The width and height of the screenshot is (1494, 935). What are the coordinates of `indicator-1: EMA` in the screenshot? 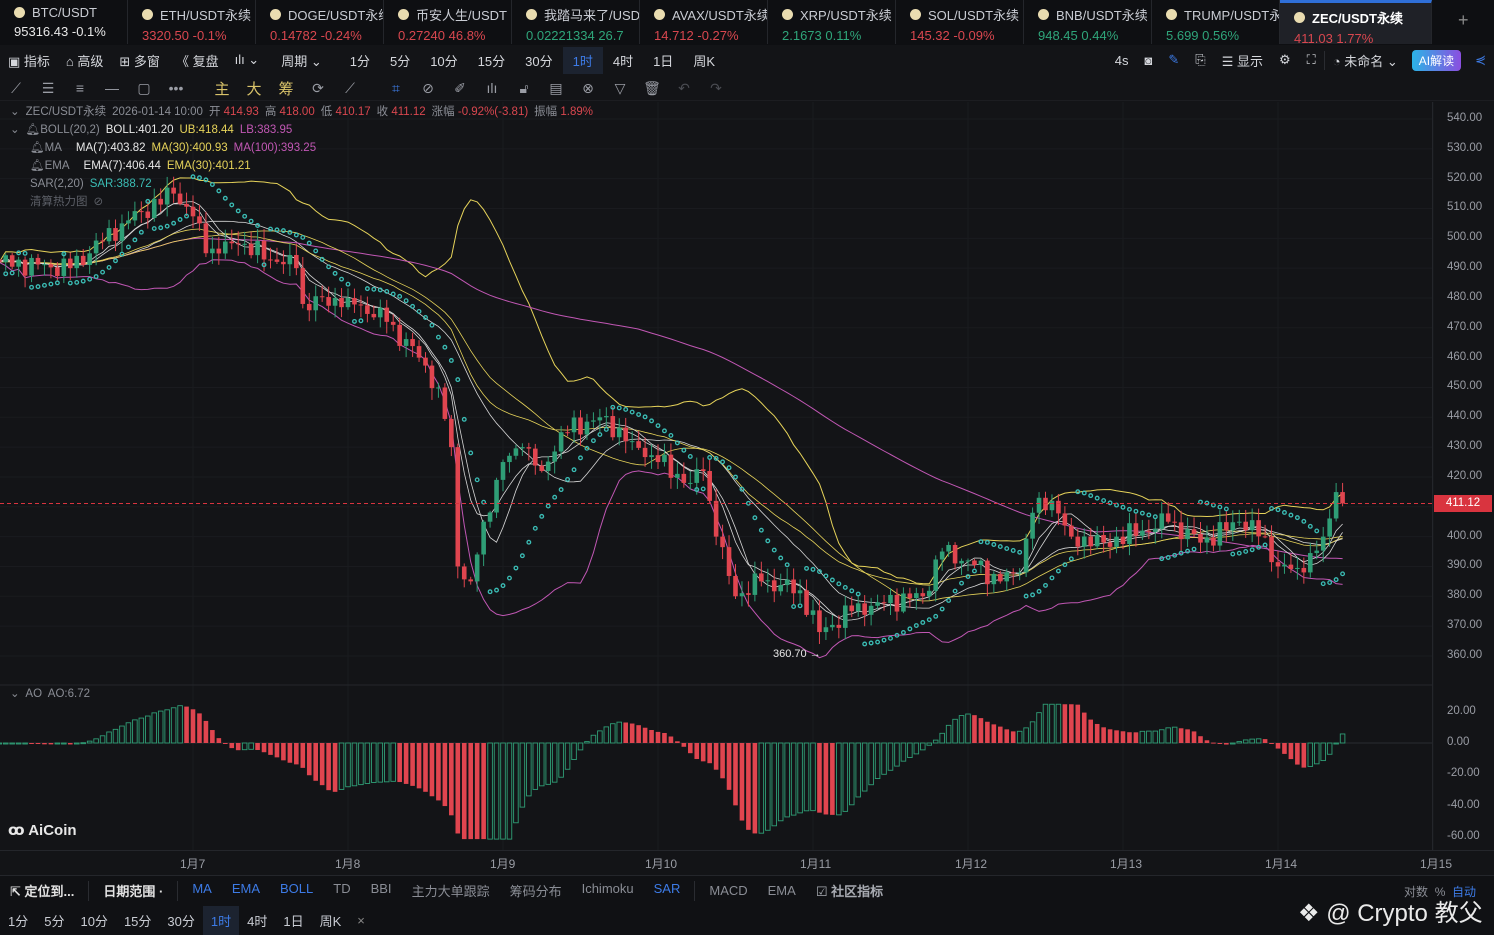 It's located at (246, 890).